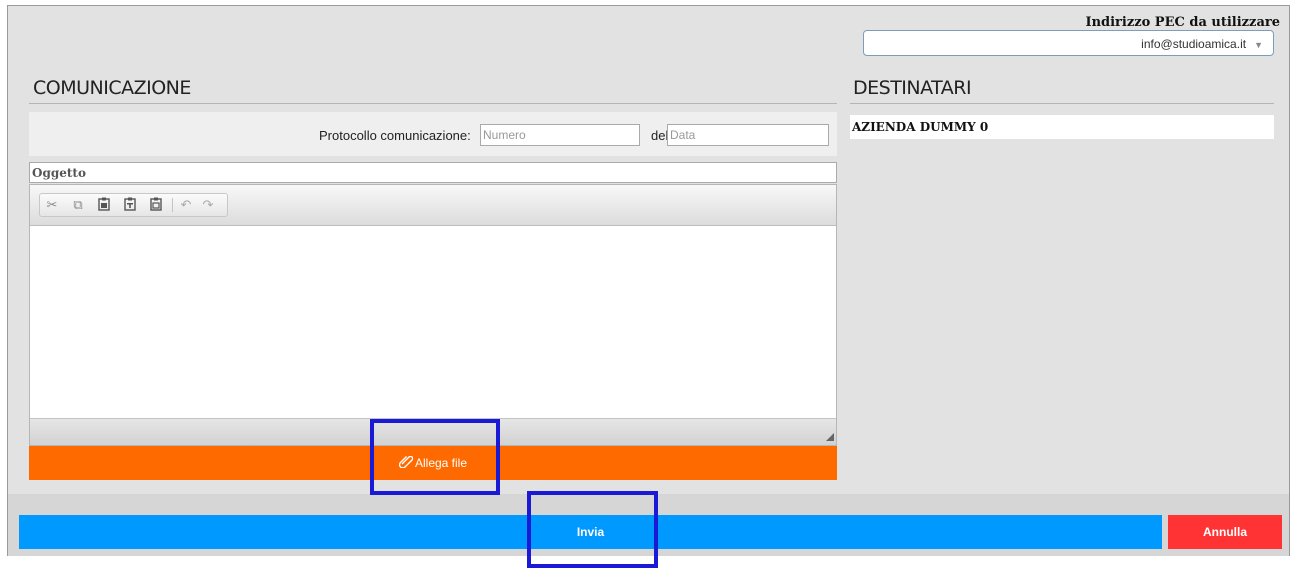 This screenshot has width=1293, height=570. I want to click on dropdown-arrow-icon: ▼, so click(1258, 45).